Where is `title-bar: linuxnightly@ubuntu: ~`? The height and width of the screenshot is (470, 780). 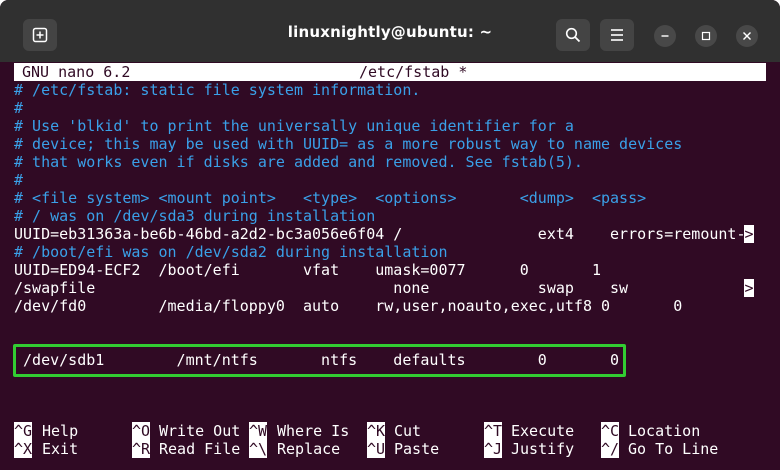
title-bar: linuxnightly@ubuntu: ~ is located at coordinates (390, 31).